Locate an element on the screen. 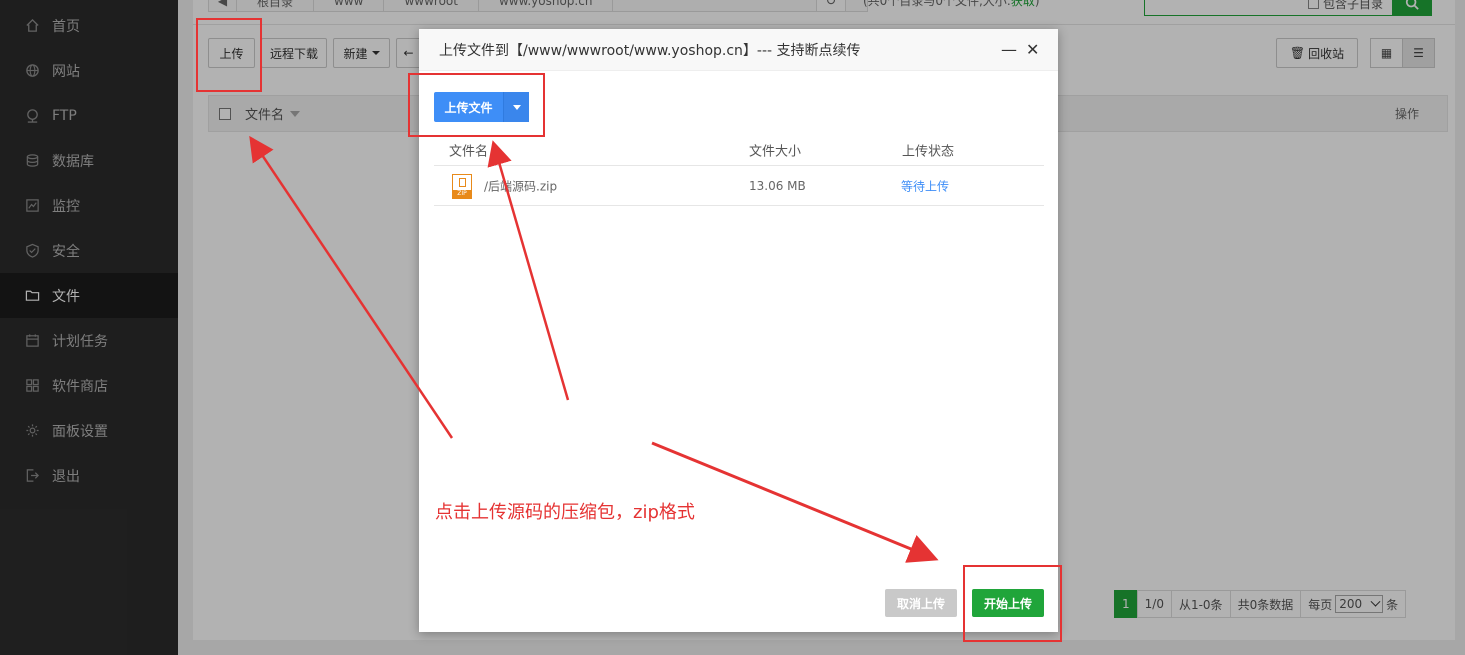 Image resolution: width=1465 pixels, height=655 pixels. column-filesize: 文件大小 is located at coordinates (775, 151).